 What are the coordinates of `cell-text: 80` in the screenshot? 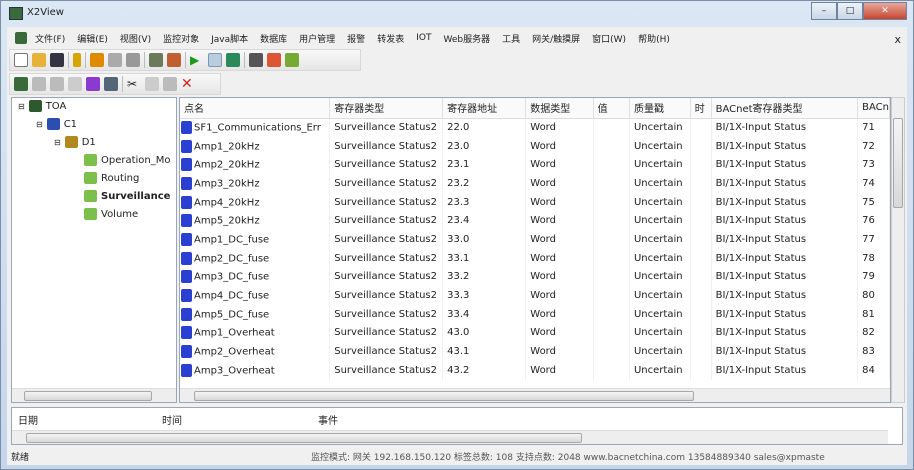 It's located at (868, 296).